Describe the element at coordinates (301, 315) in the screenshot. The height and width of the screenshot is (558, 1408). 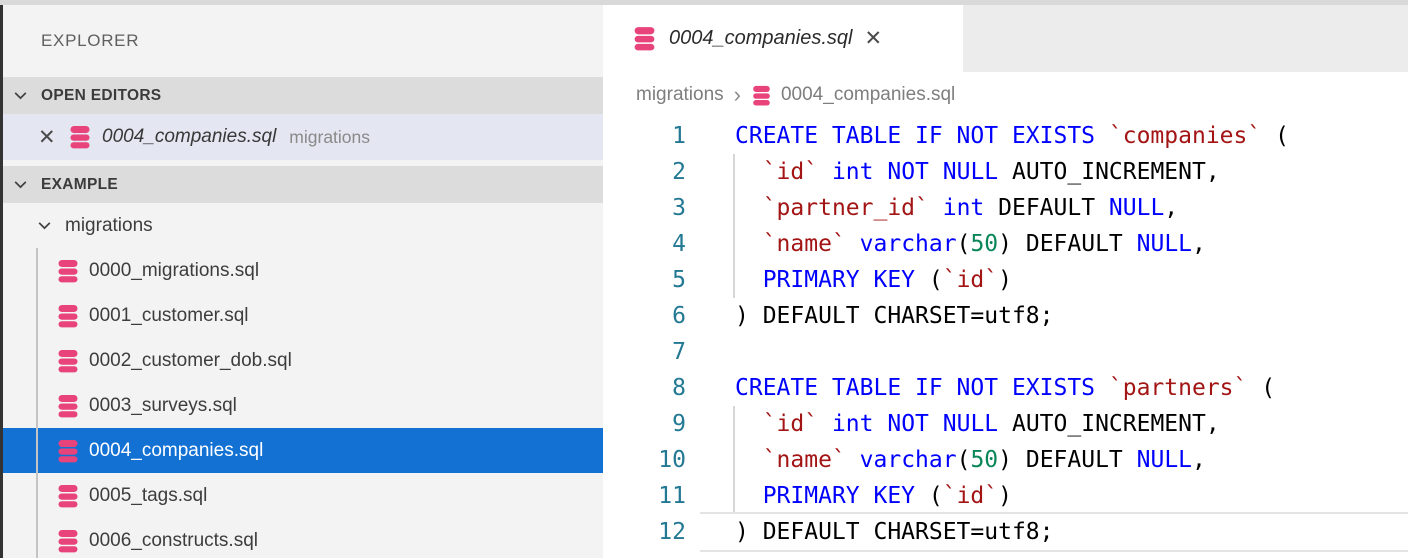
I see `tree-item: 0001_customer.sql` at that location.